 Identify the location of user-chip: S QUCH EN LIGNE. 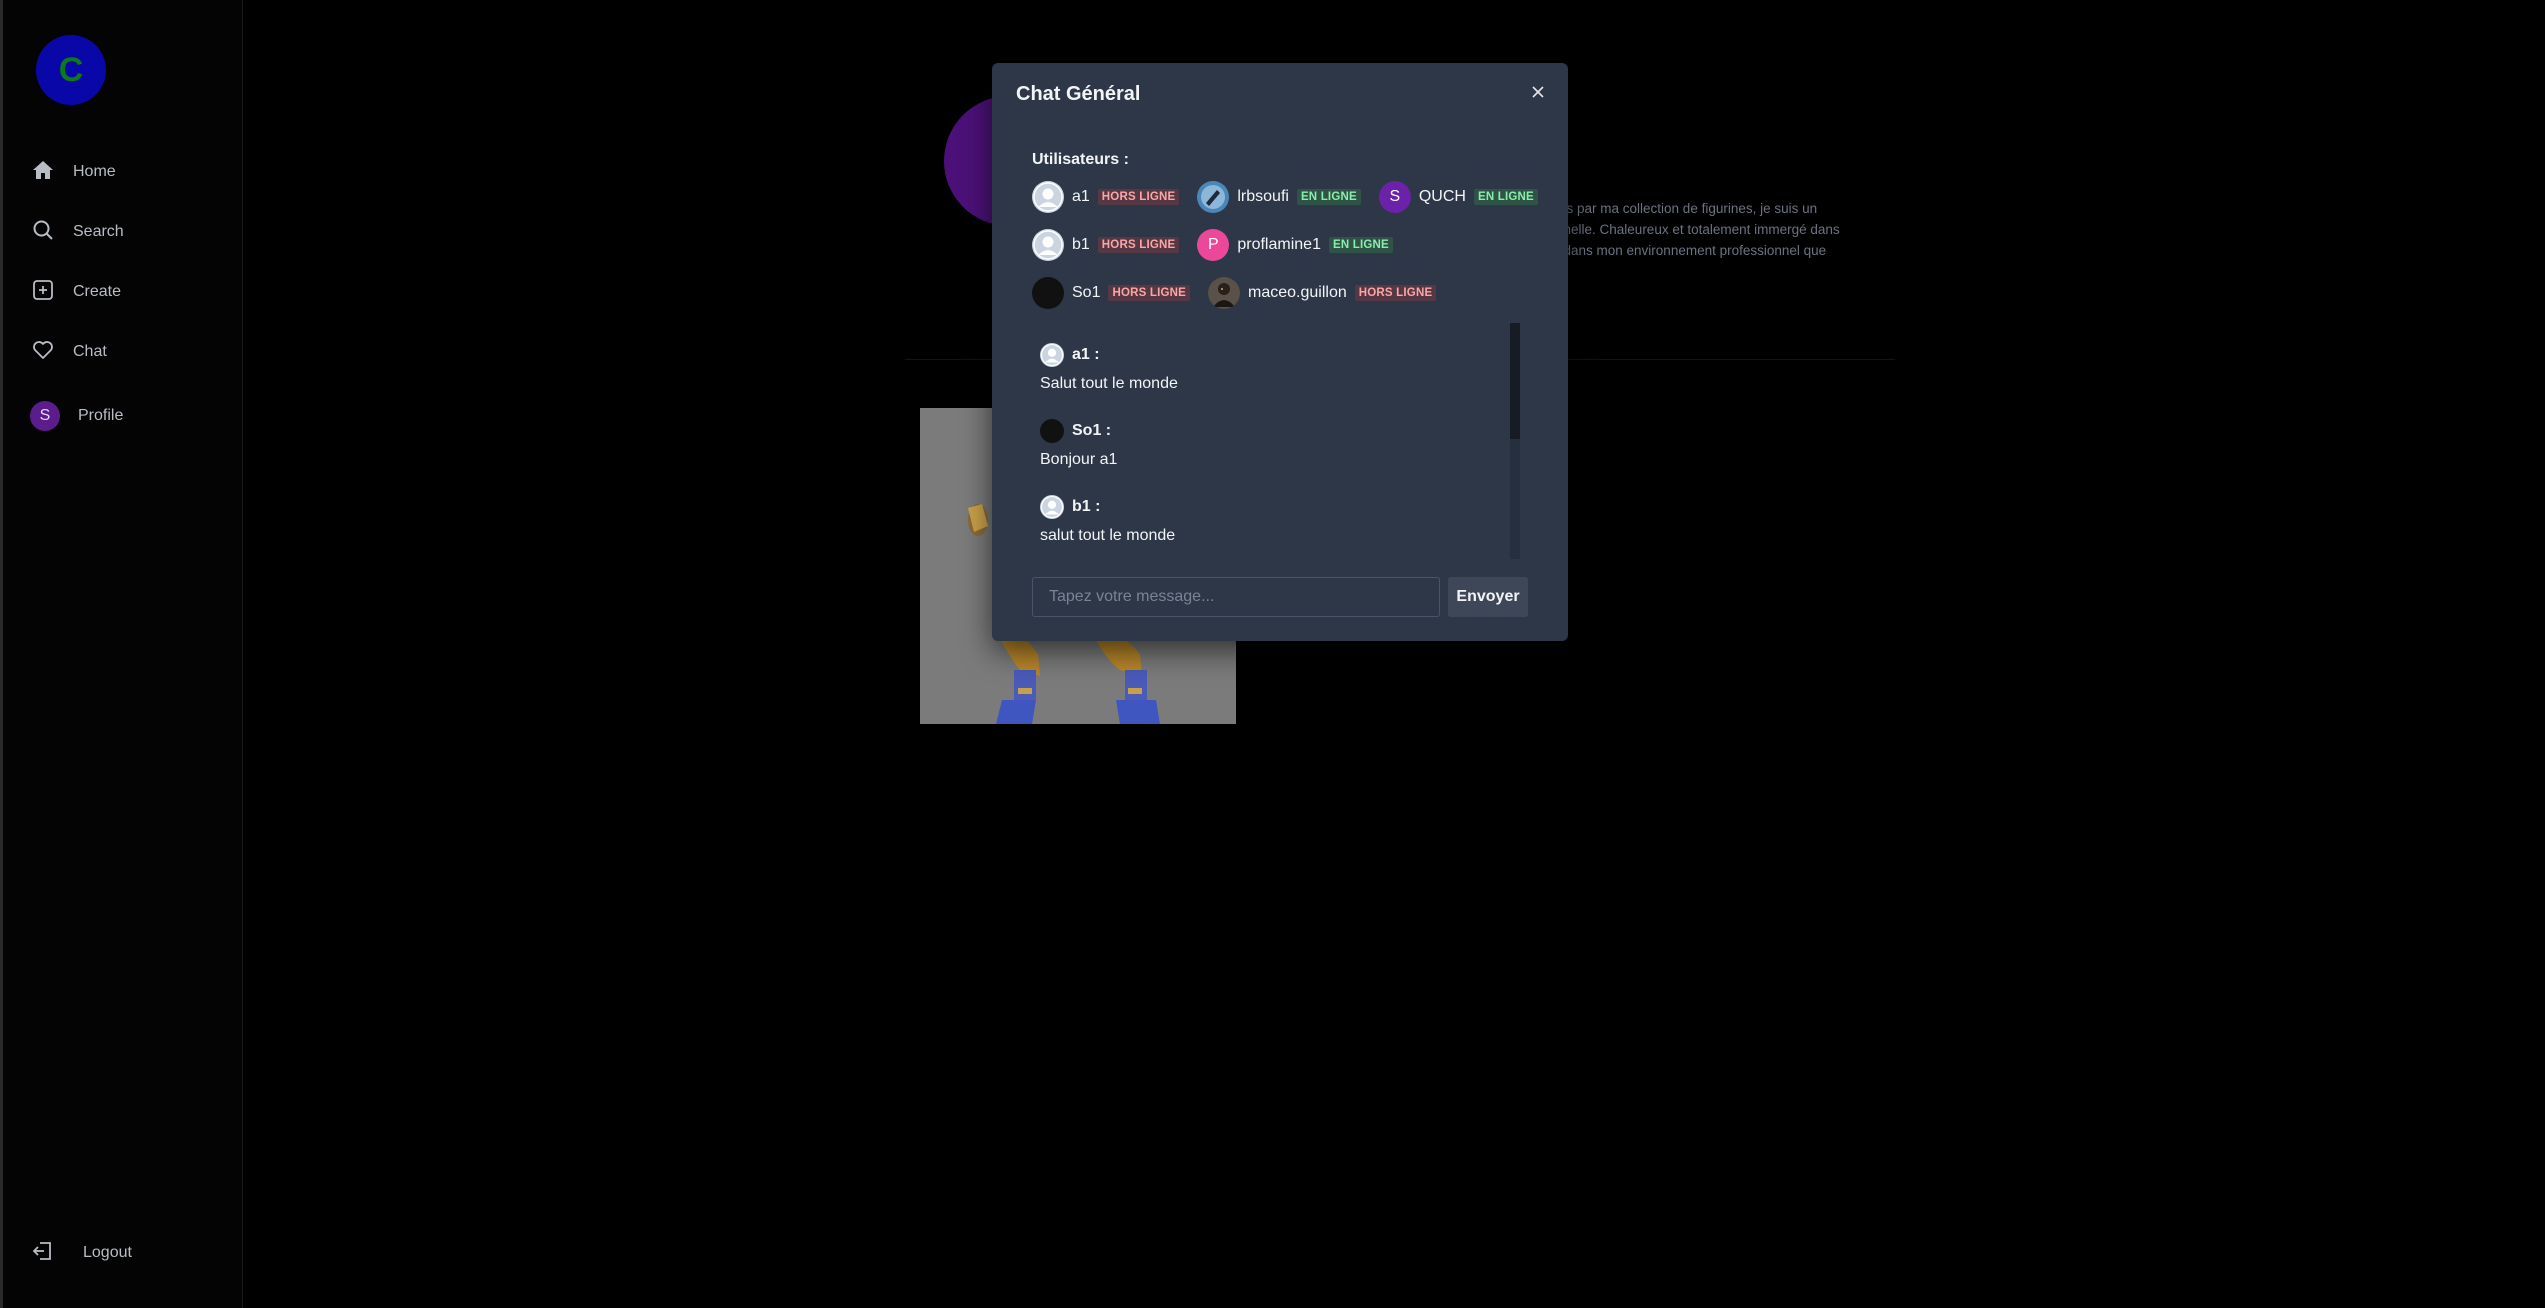
(1458, 197).